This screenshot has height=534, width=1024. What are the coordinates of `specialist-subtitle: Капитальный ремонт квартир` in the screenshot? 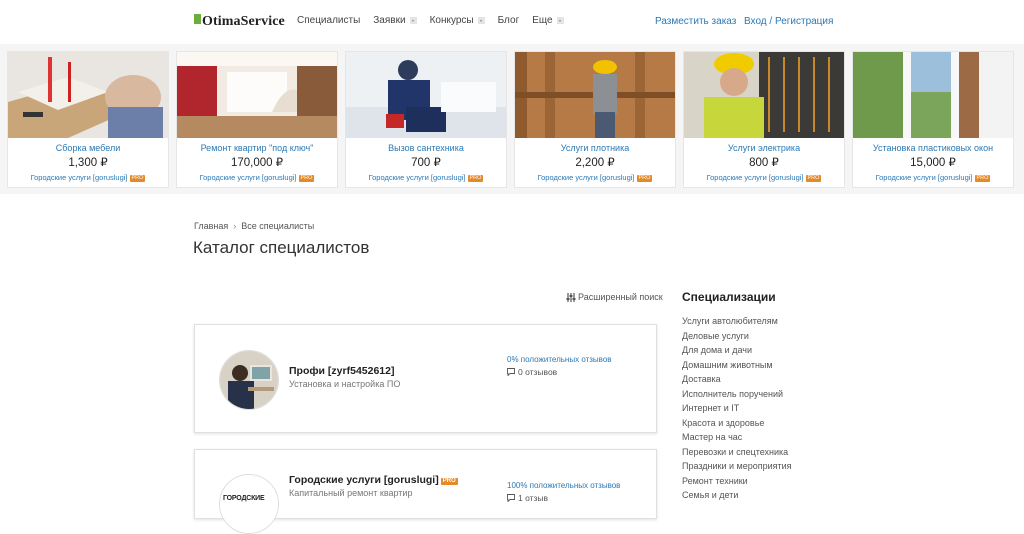 It's located at (351, 493).